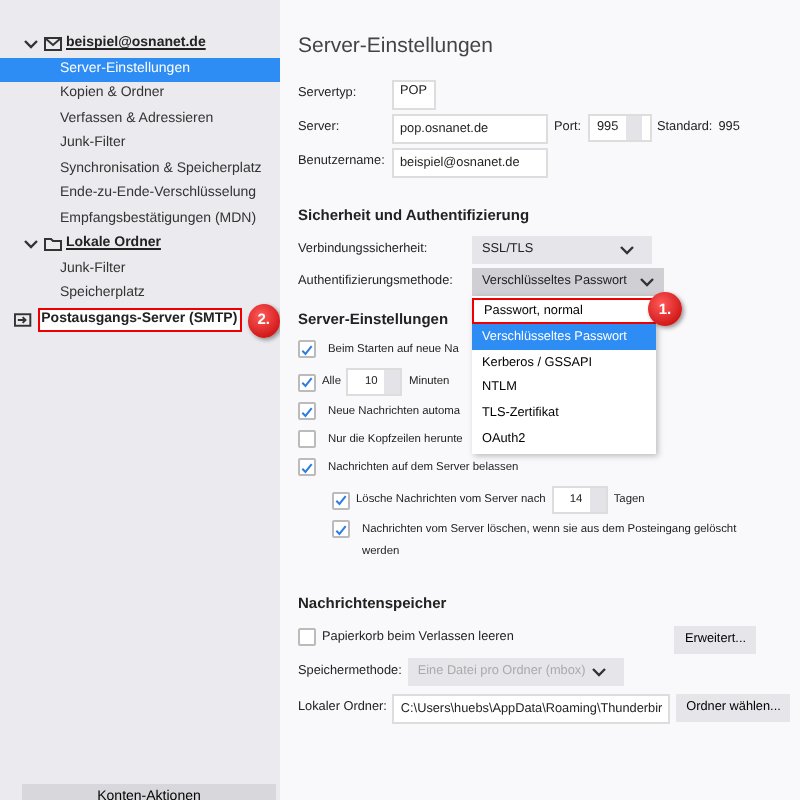  What do you see at coordinates (53, 44) in the screenshot?
I see `envelope-icon` at bounding box center [53, 44].